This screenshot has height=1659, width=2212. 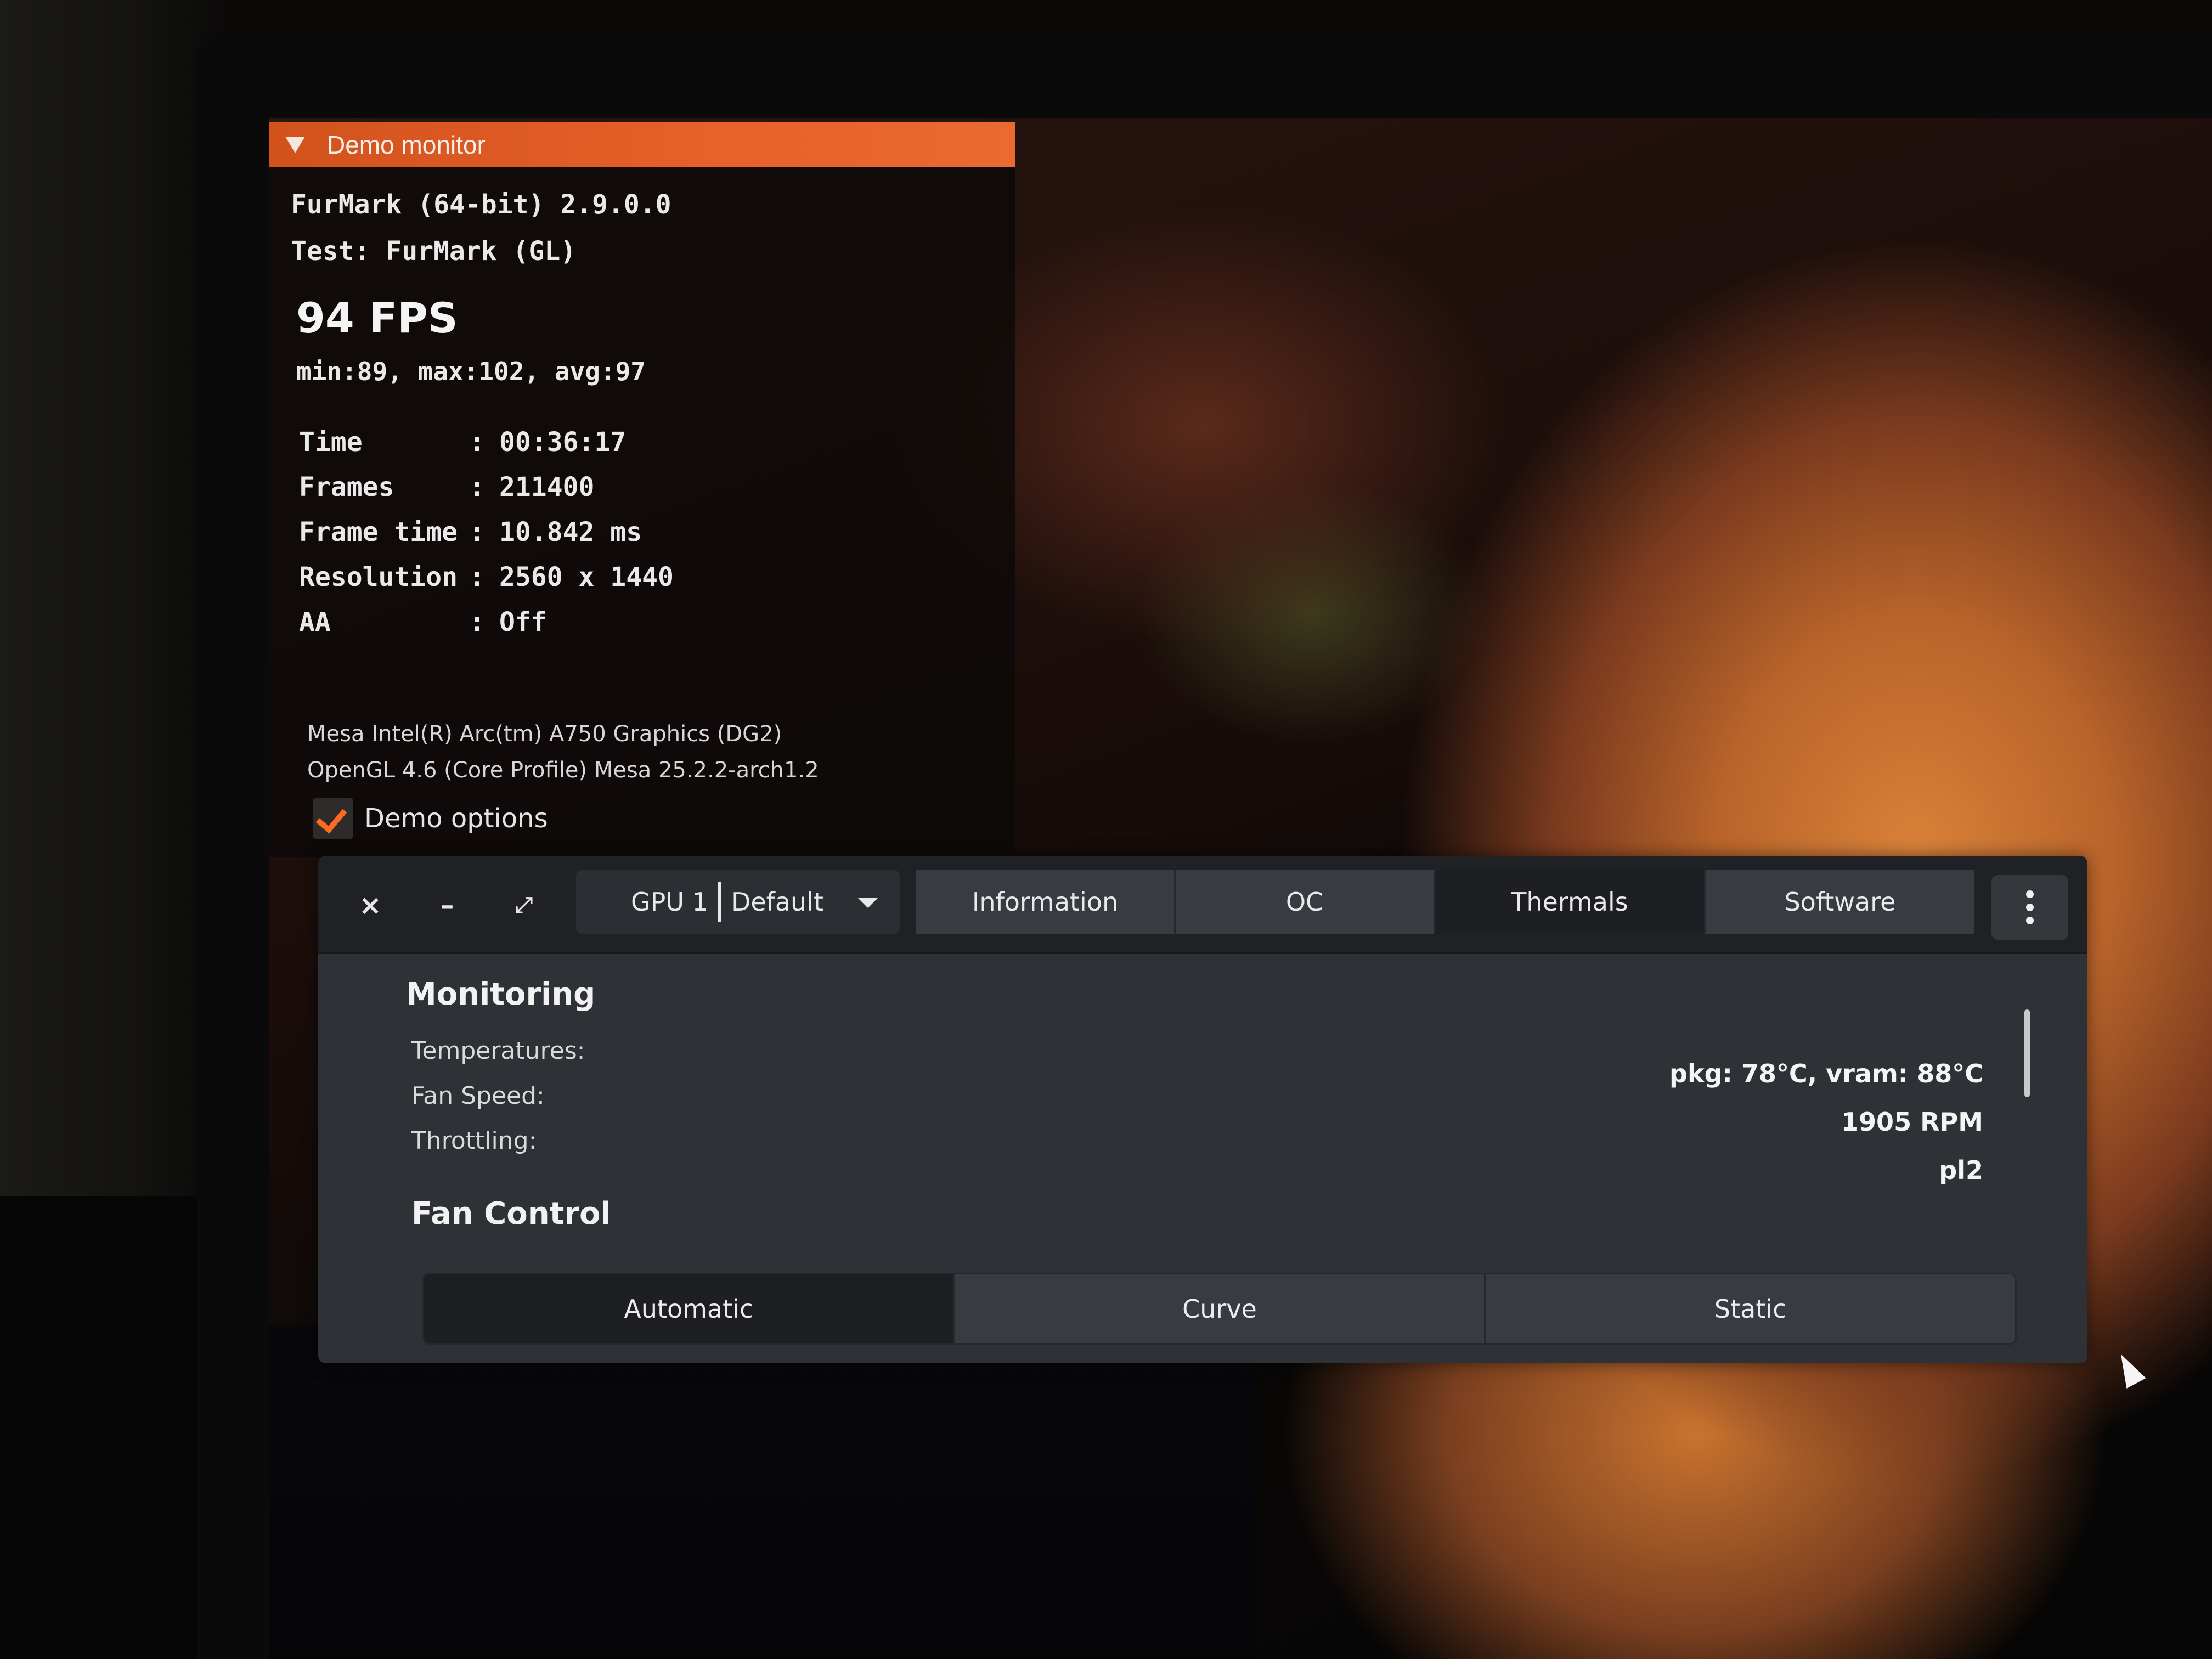 I want to click on tab-bar: Information OC Thermals Software, so click(x=1445, y=902).